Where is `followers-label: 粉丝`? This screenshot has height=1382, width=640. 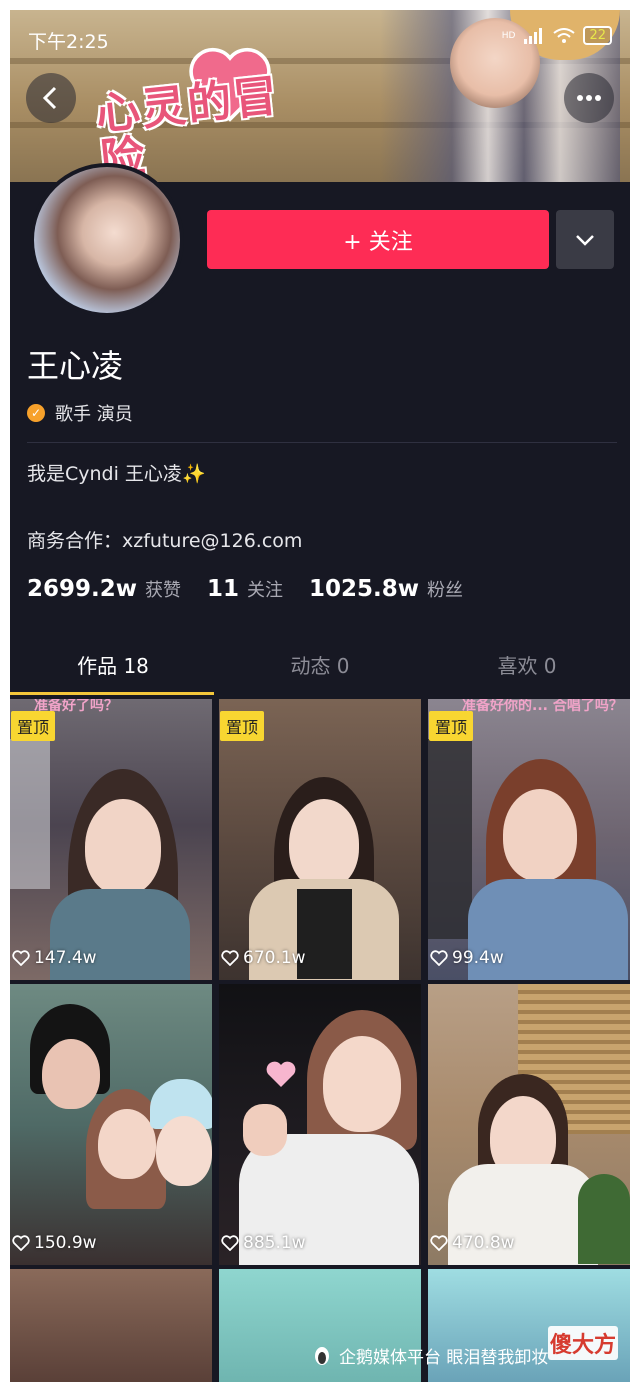
followers-label: 粉丝 is located at coordinates (445, 589).